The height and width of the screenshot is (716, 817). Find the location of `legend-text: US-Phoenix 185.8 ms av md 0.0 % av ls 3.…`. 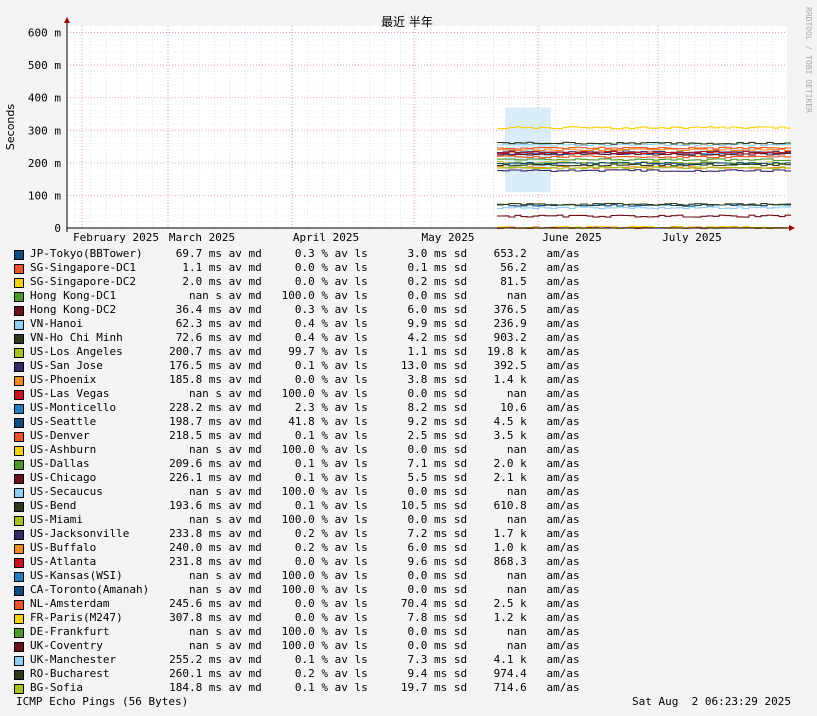

legend-text: US-Phoenix 185.8 ms av md 0.0 % av ls 3.… is located at coordinates (305, 379).